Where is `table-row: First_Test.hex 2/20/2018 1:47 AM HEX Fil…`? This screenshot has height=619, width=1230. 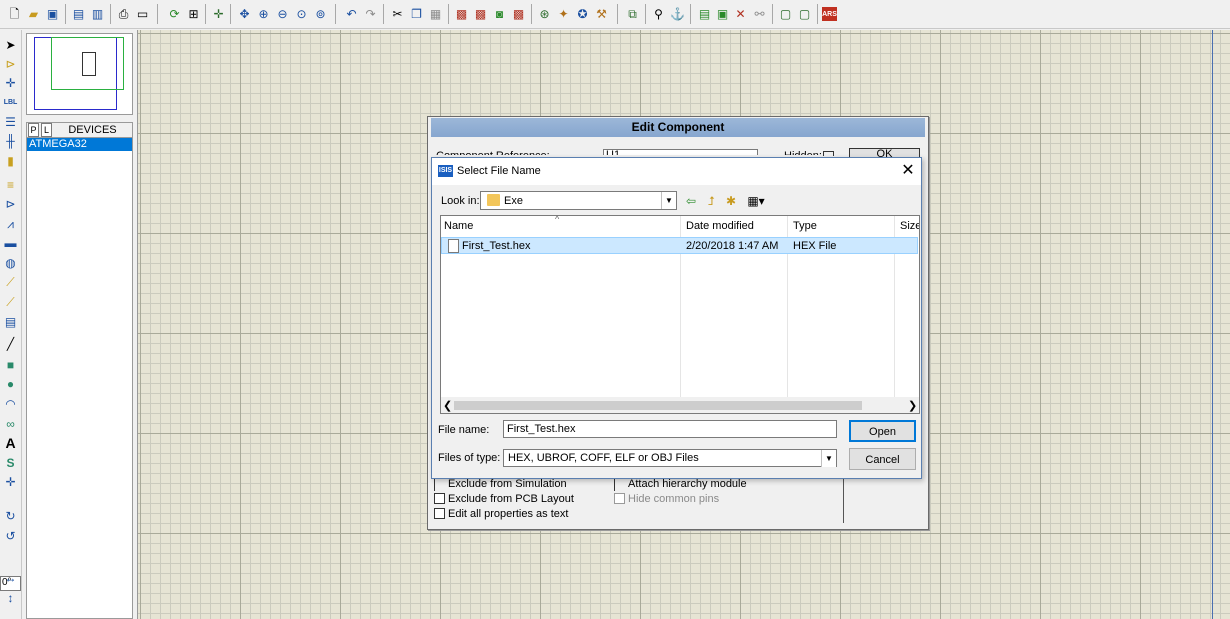
table-row: First_Test.hex 2/20/2018 1:47 AM HEX Fil… is located at coordinates (679, 245).